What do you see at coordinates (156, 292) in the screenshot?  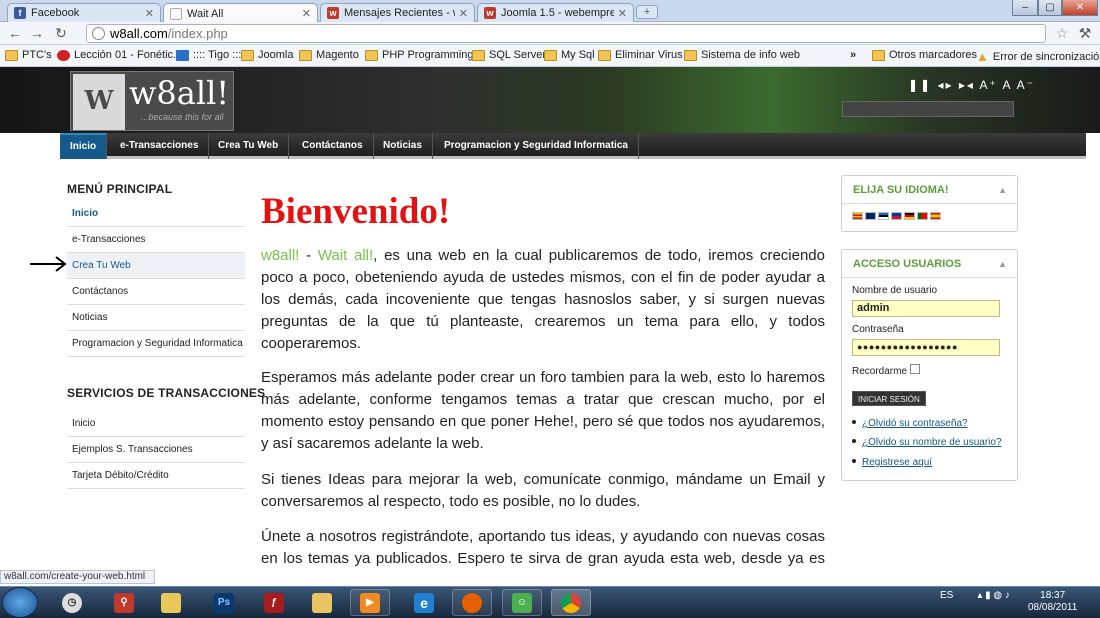 I see `menu-item-contactanos: Contáctanos` at bounding box center [156, 292].